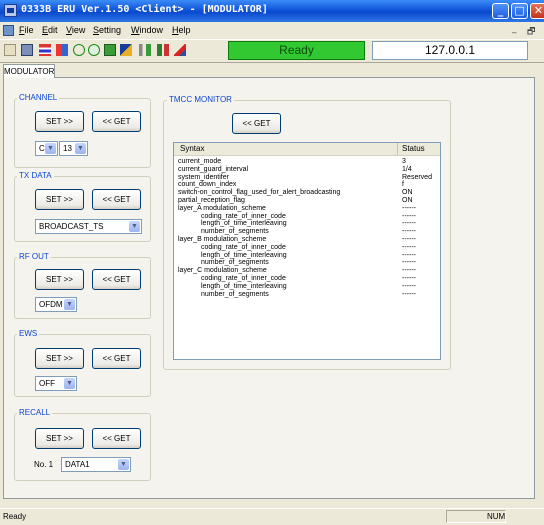 The width and height of the screenshot is (544, 525). I want to click on tx-data-label: TX DATA, so click(35, 175).